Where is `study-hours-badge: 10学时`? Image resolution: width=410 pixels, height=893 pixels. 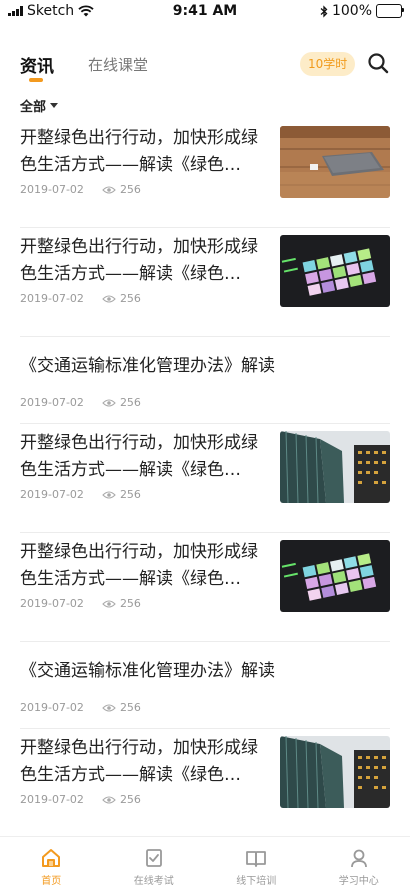 study-hours-badge: 10学时 is located at coordinates (327, 64).